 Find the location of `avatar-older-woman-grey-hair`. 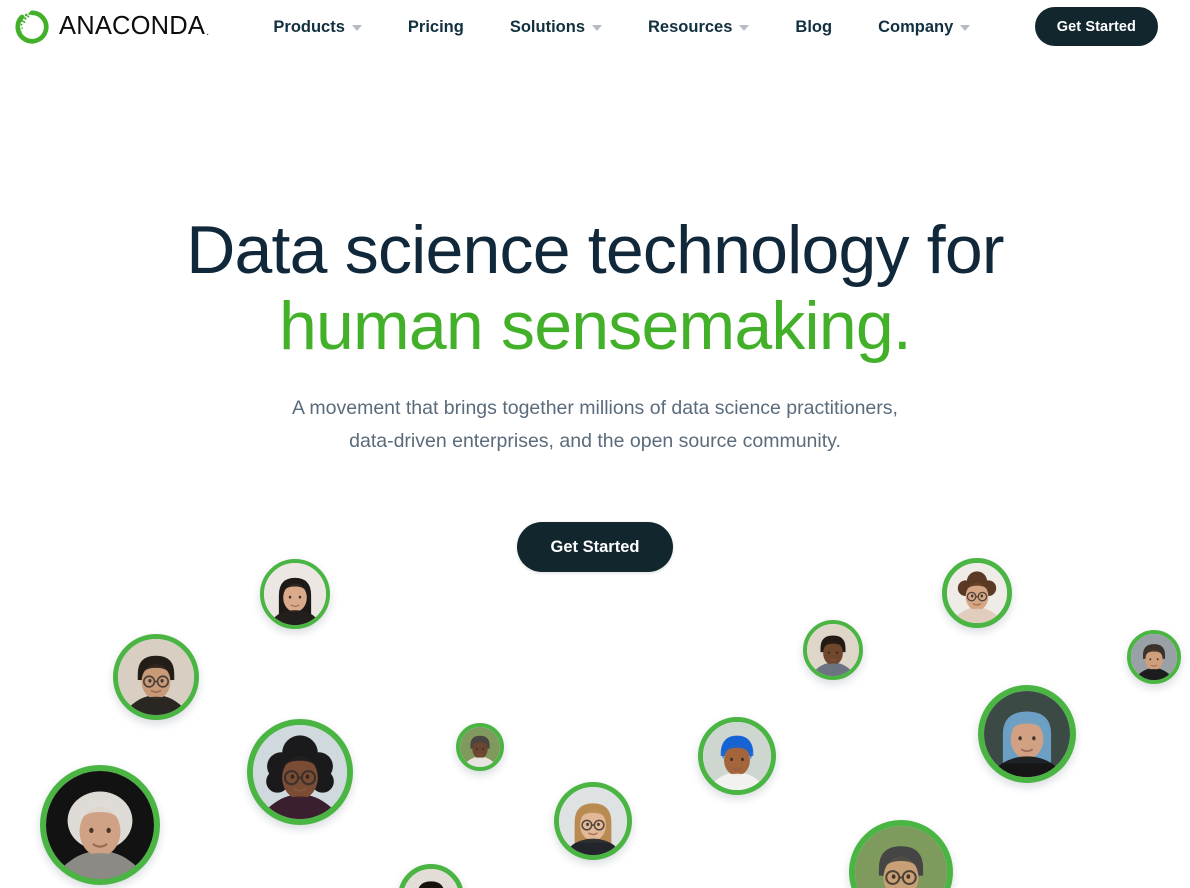

avatar-older-woman-grey-hair is located at coordinates (100, 825).